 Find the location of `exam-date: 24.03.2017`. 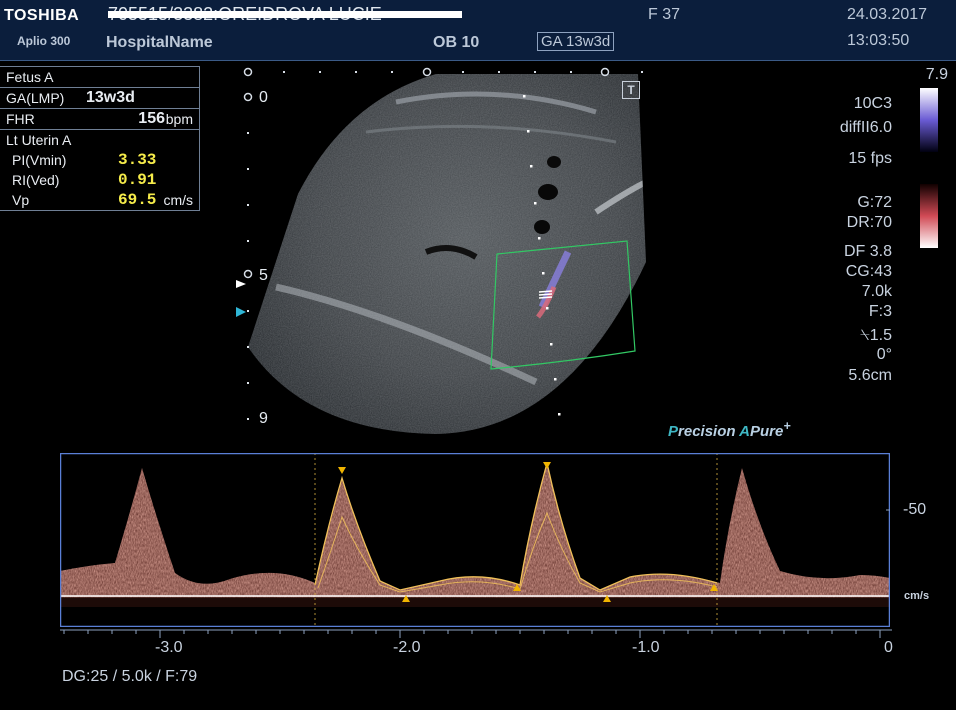

exam-date: 24.03.2017 is located at coordinates (887, 14).